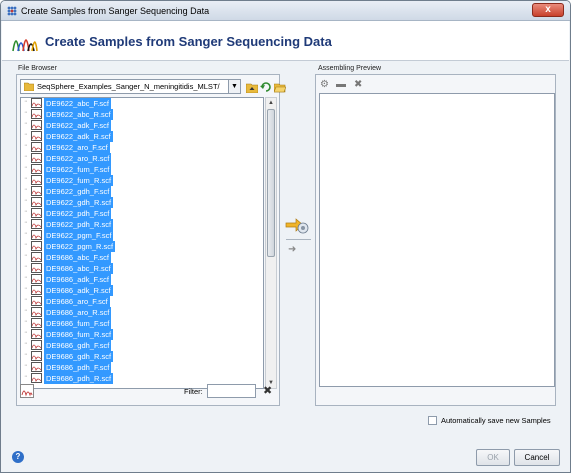  What do you see at coordinates (142, 169) in the screenshot?
I see `tree-item: ·· DE9622_fum_F.scf` at bounding box center [142, 169].